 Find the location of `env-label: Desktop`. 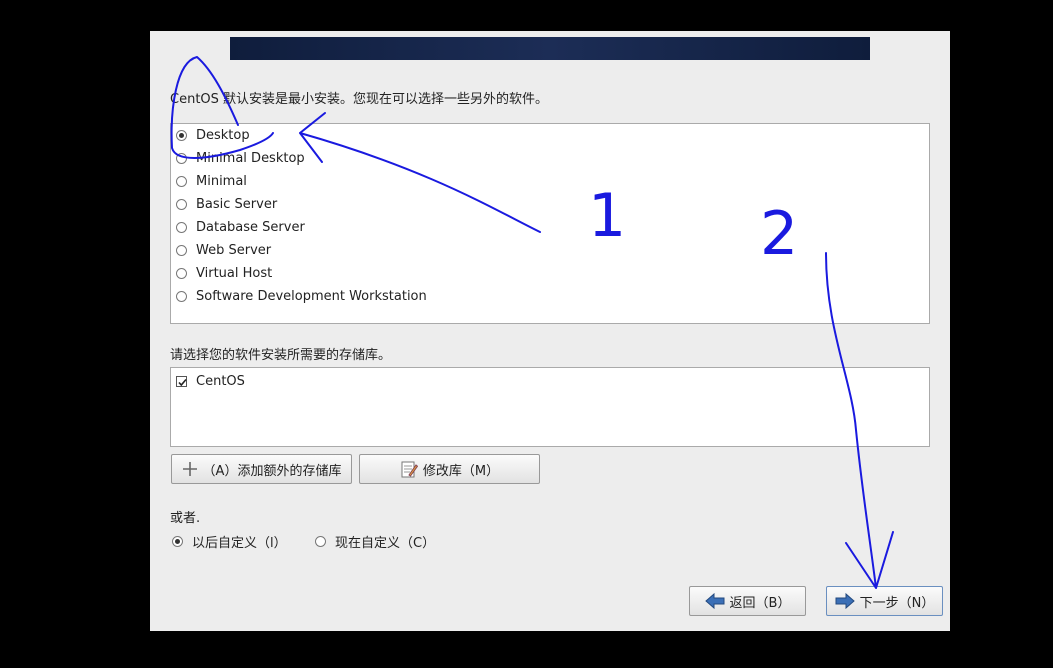

env-label: Desktop is located at coordinates (223, 135).